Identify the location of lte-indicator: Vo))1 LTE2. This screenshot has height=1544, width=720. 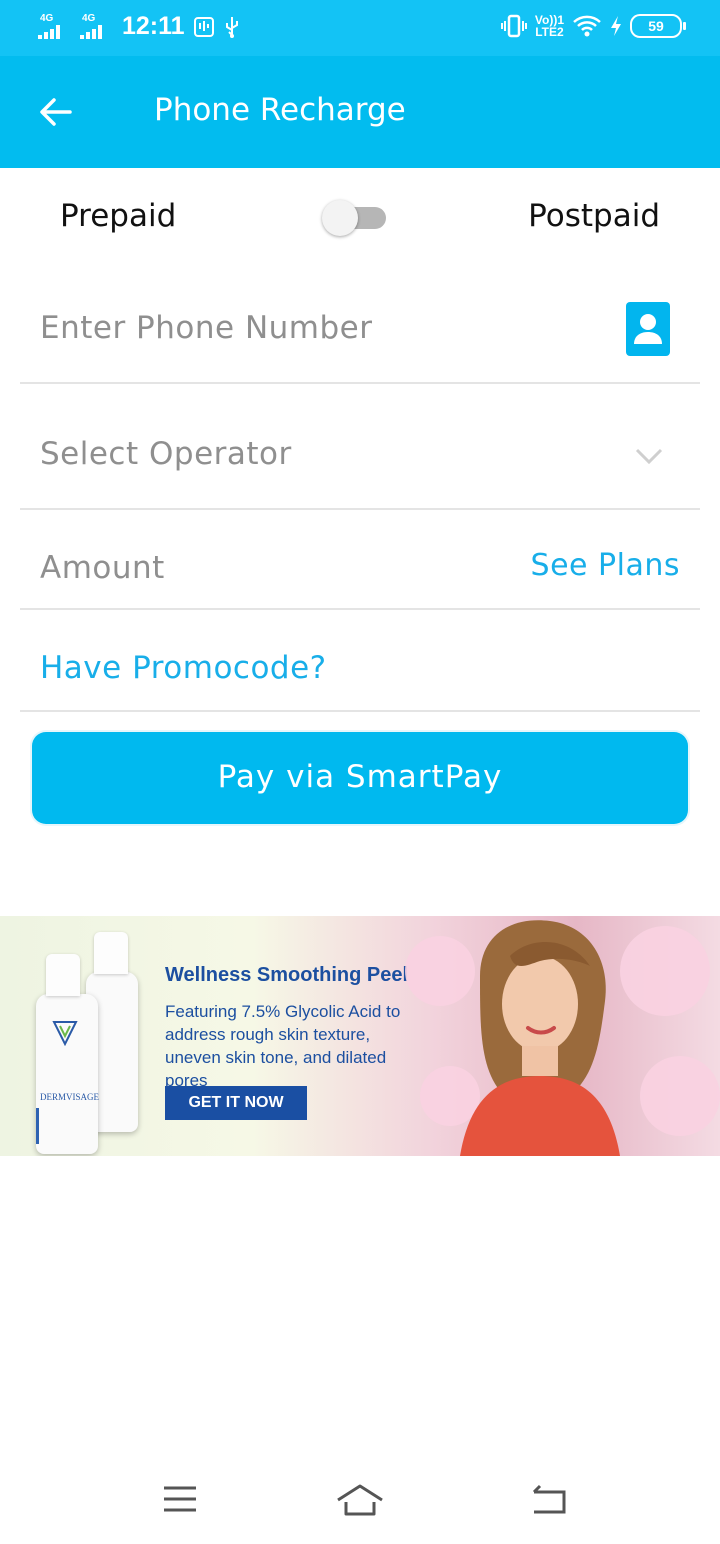
(549, 26).